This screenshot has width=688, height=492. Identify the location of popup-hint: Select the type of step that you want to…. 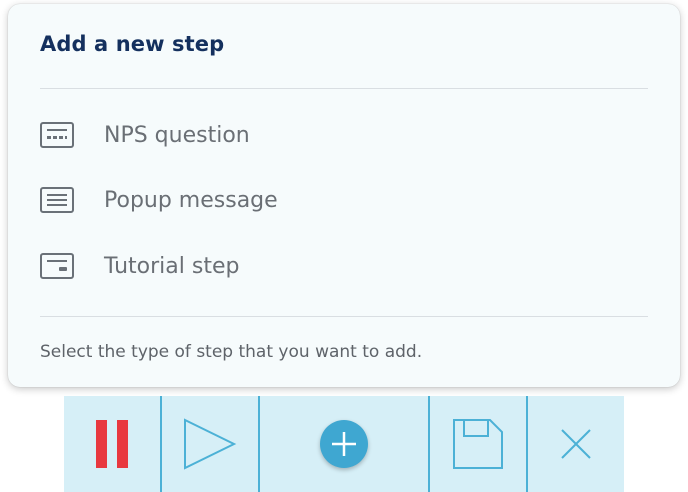
(231, 352).